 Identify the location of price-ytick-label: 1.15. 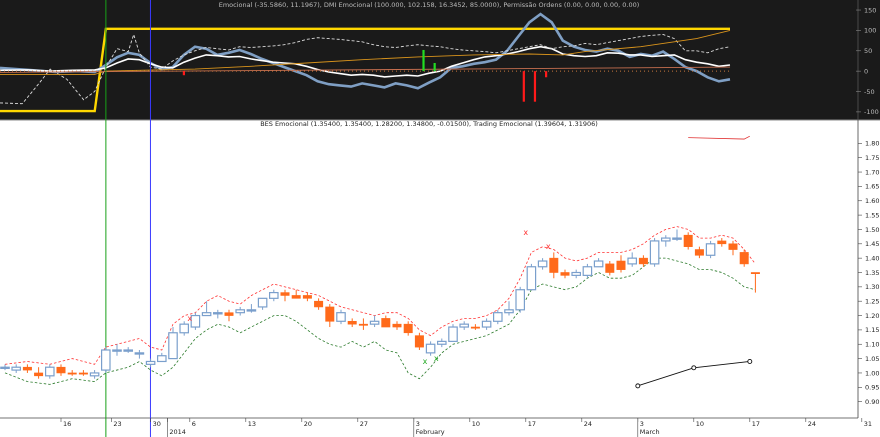
(872, 330).